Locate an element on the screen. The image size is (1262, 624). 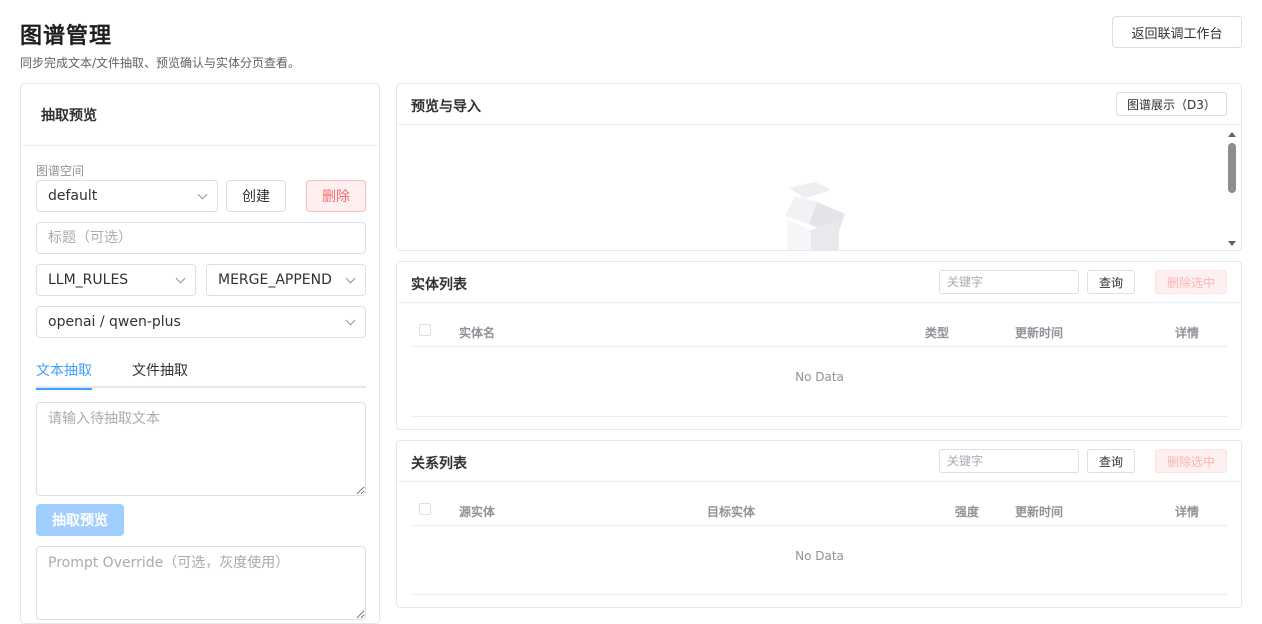
relation-select-all-checkbox is located at coordinates (425, 509).